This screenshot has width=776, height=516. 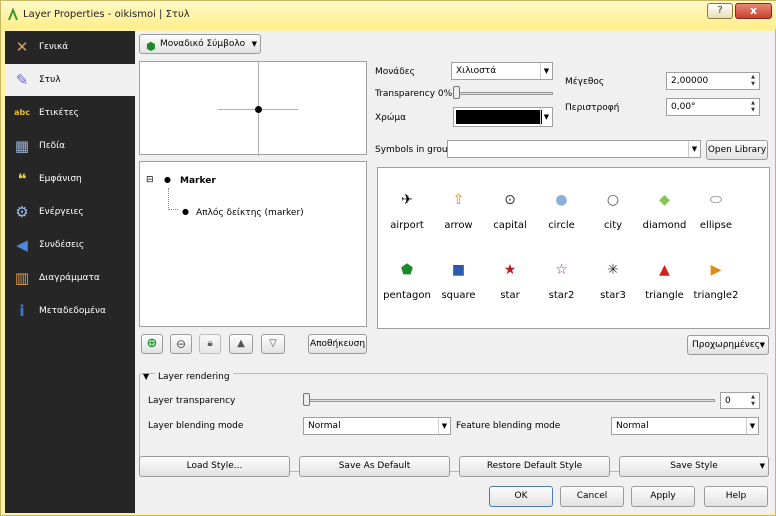 I want to click on symbol-item-square: ■ square, so click(x=459, y=280).